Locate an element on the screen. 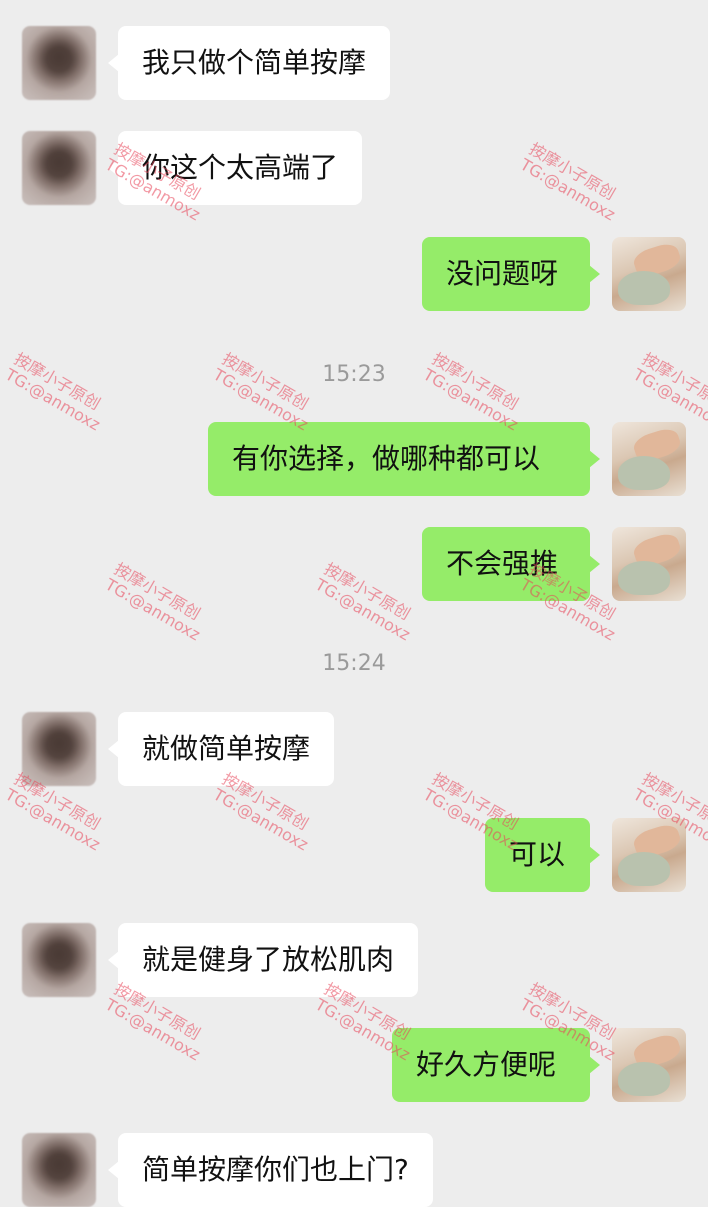  message-row: 就是健身了放松肌肉 is located at coordinates (354, 960).